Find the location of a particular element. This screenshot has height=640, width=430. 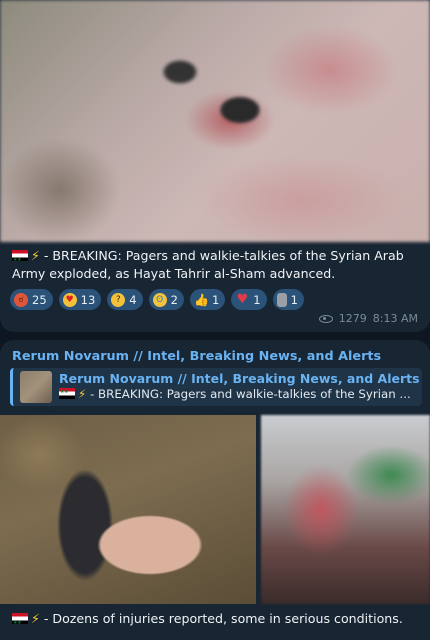

reaction-thumbs-up: 👍 1 is located at coordinates (207, 299).